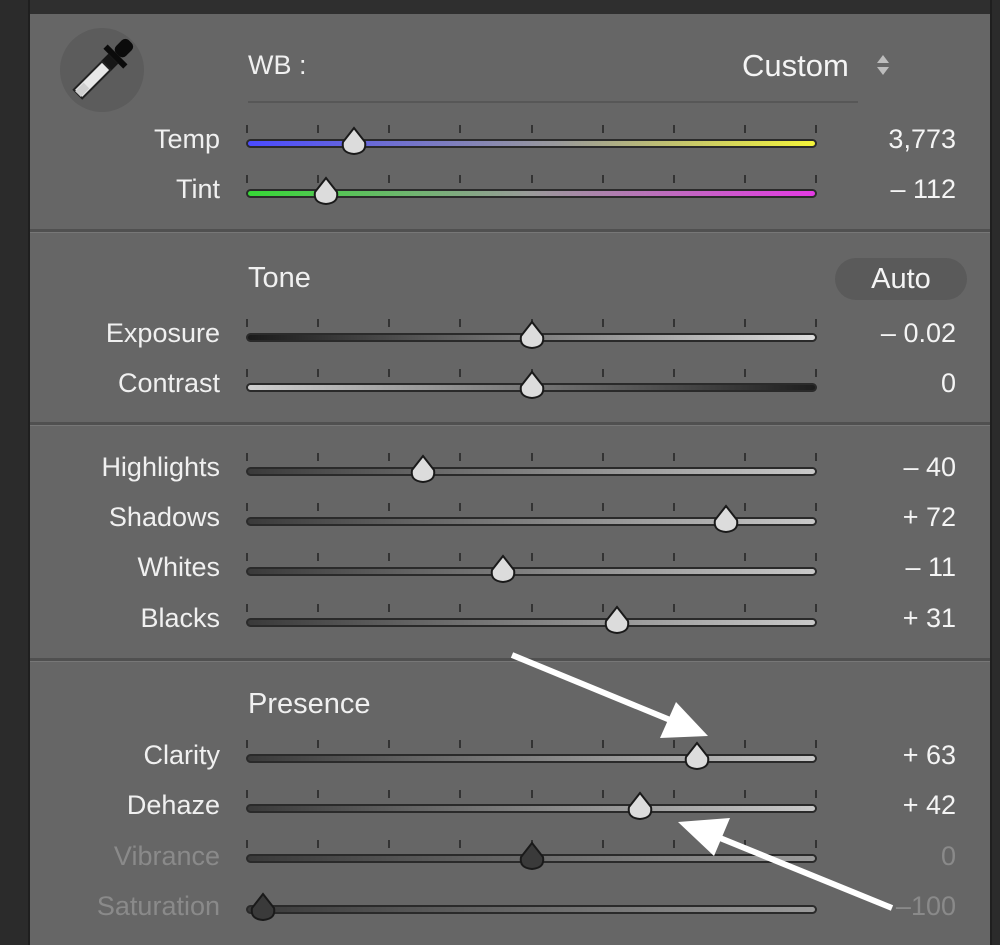  Describe the element at coordinates (532, 335) in the screenshot. I see `slider-thumb-exposure` at that location.